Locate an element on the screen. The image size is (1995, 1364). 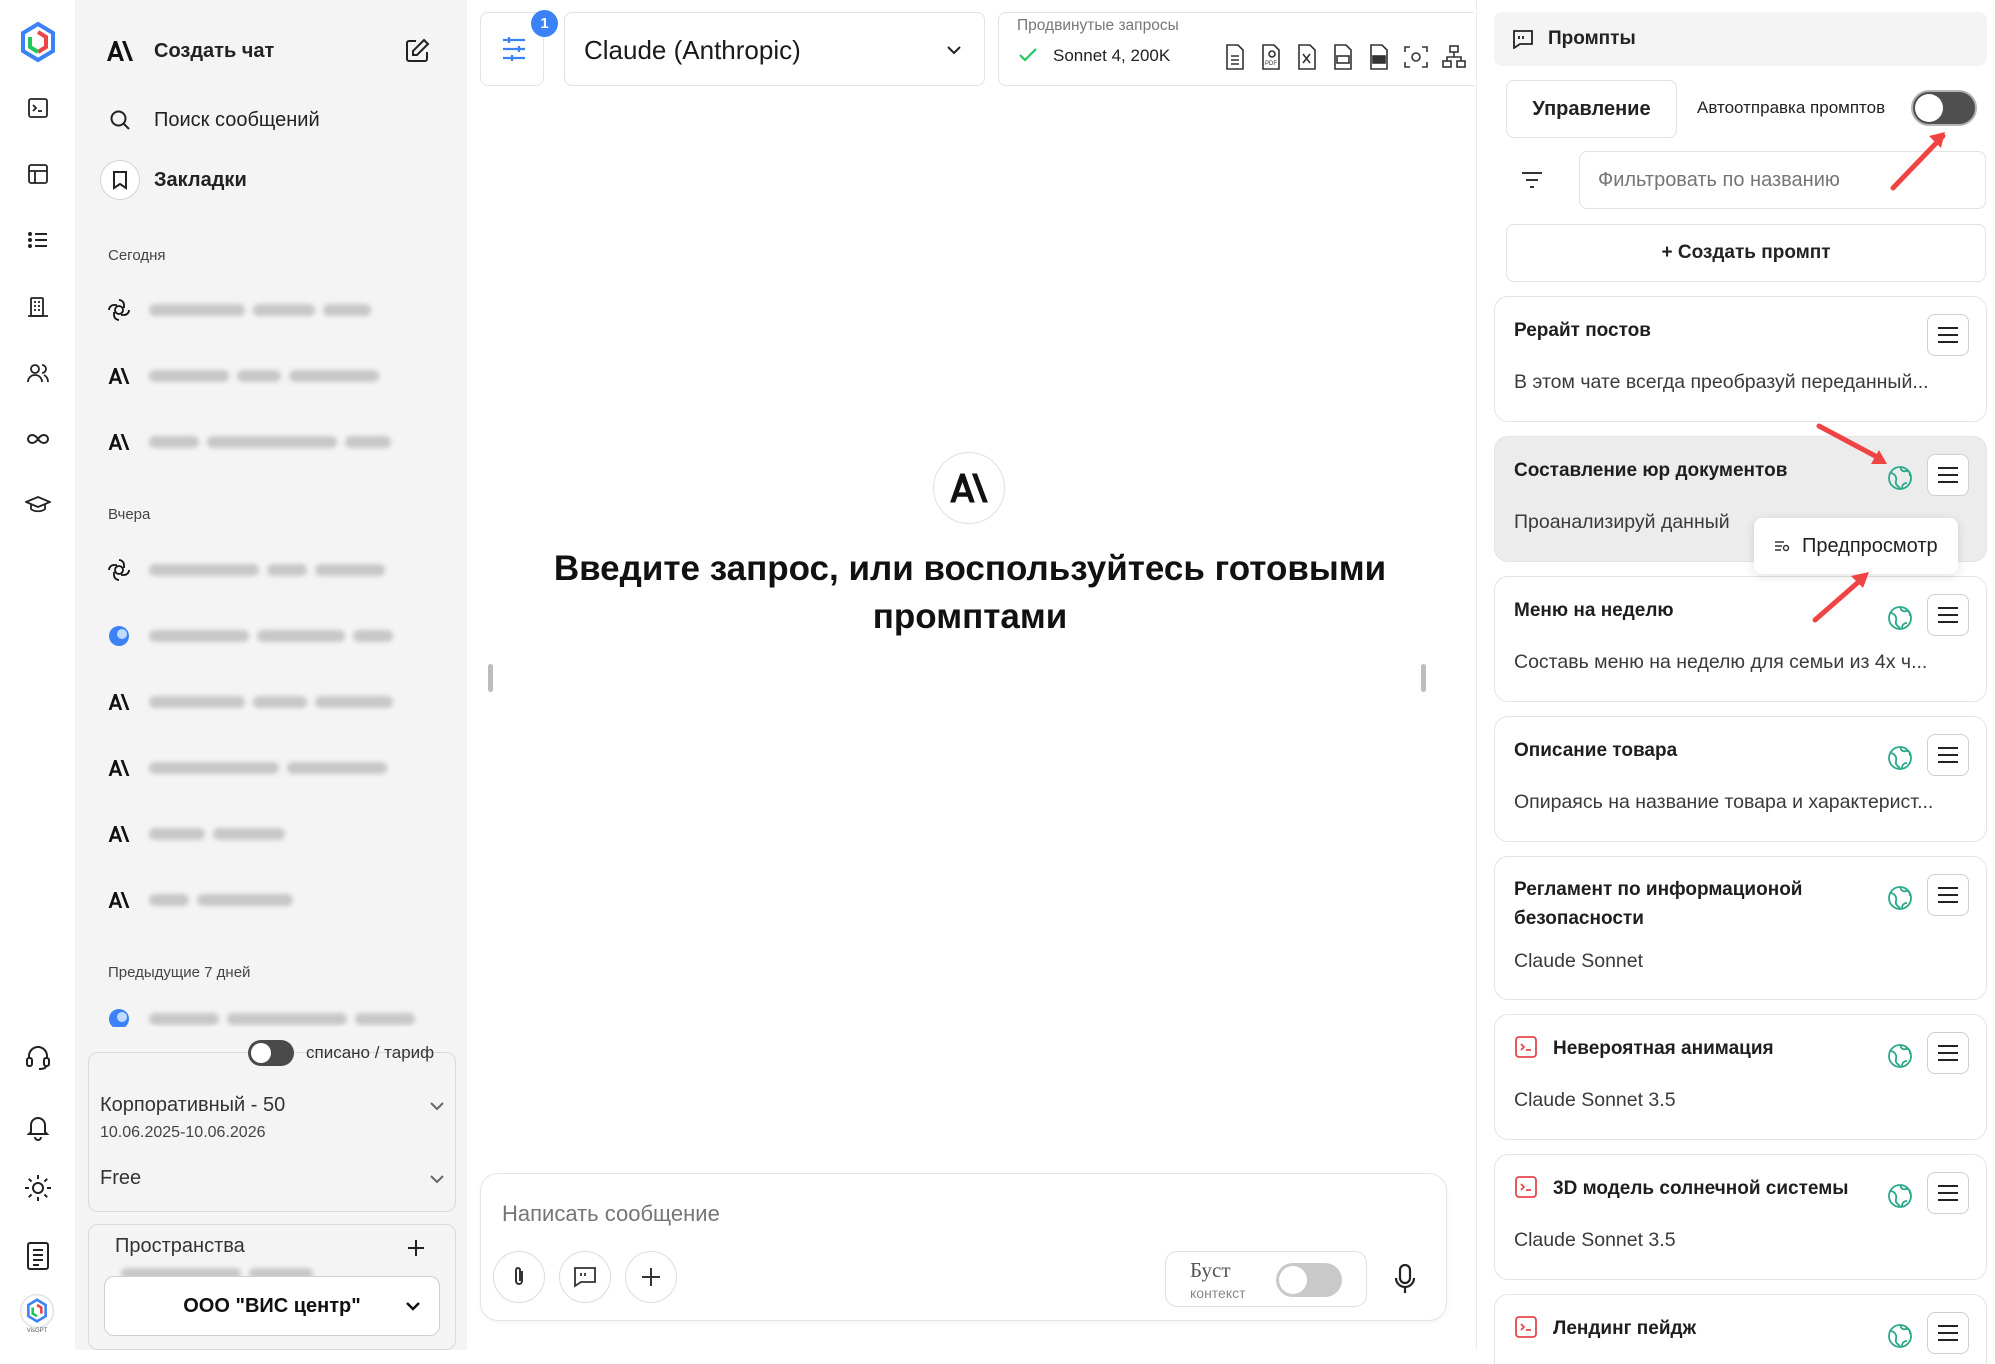
pdf-file-icon: PDF is located at coordinates (1271, 57).